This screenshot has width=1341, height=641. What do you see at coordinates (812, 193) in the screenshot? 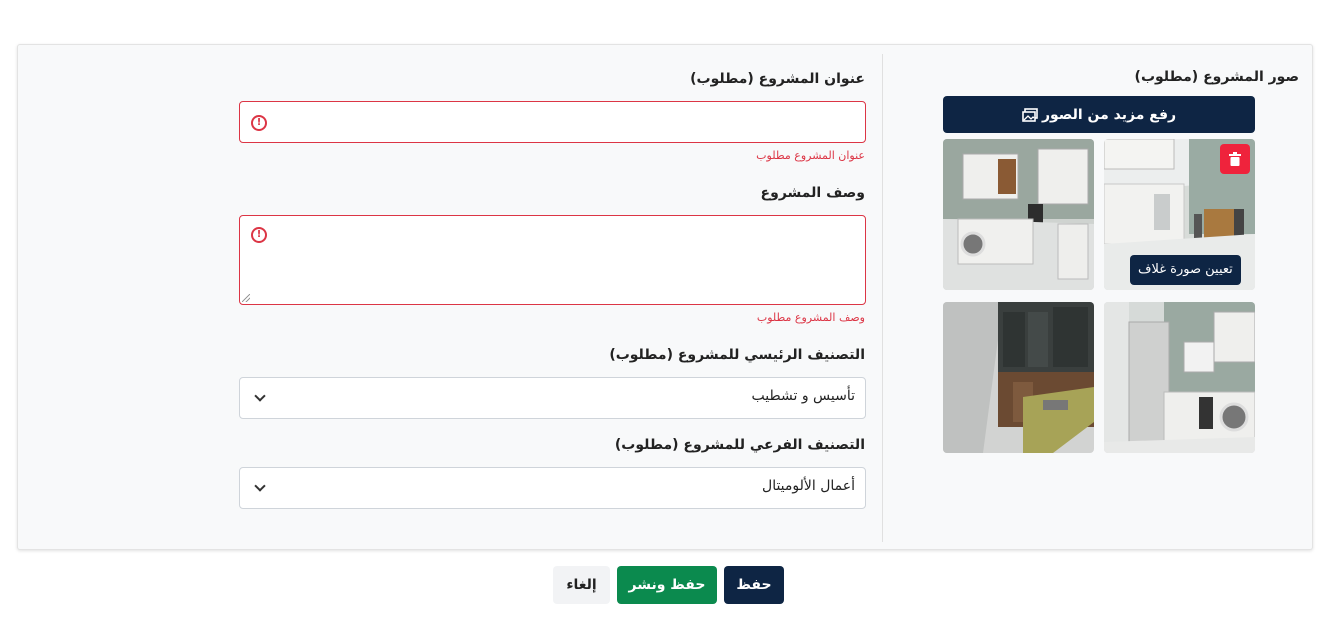
I see `description-label: وصف المشروع` at bounding box center [812, 193].